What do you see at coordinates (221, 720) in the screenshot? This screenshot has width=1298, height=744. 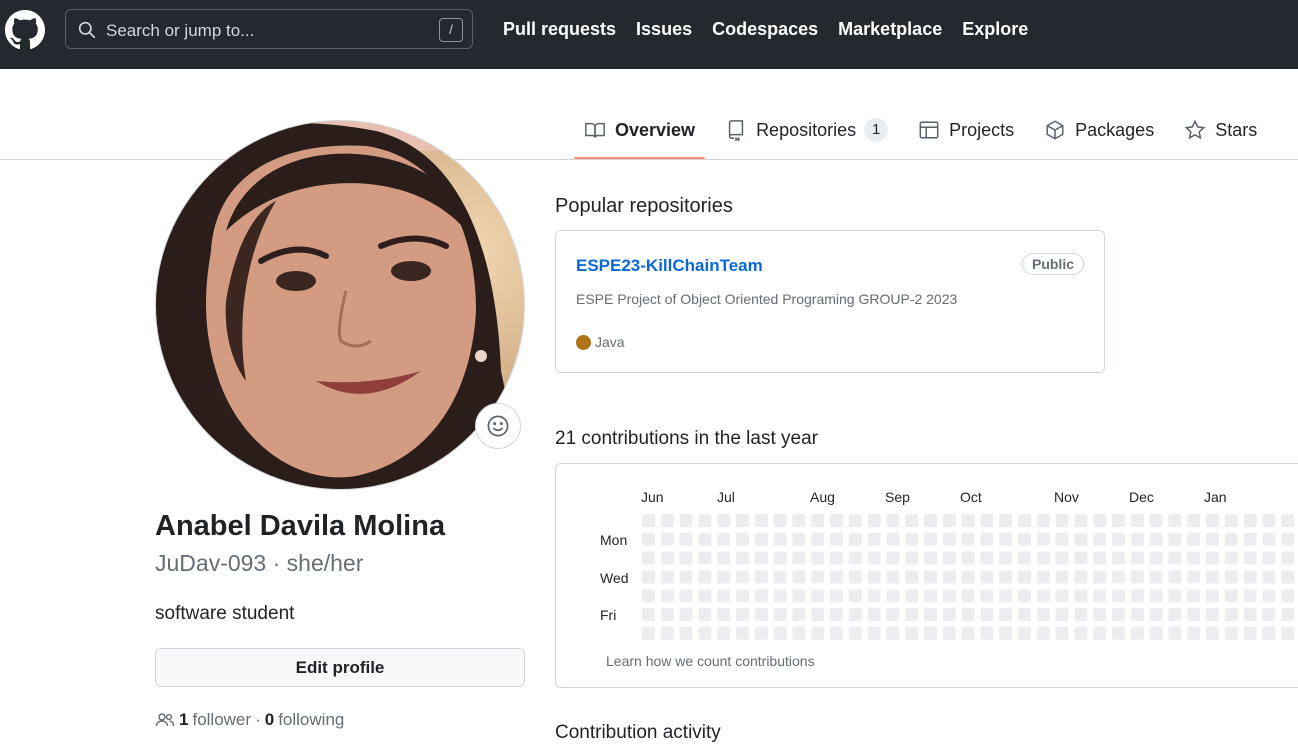 I see `followers-label: follower` at bounding box center [221, 720].